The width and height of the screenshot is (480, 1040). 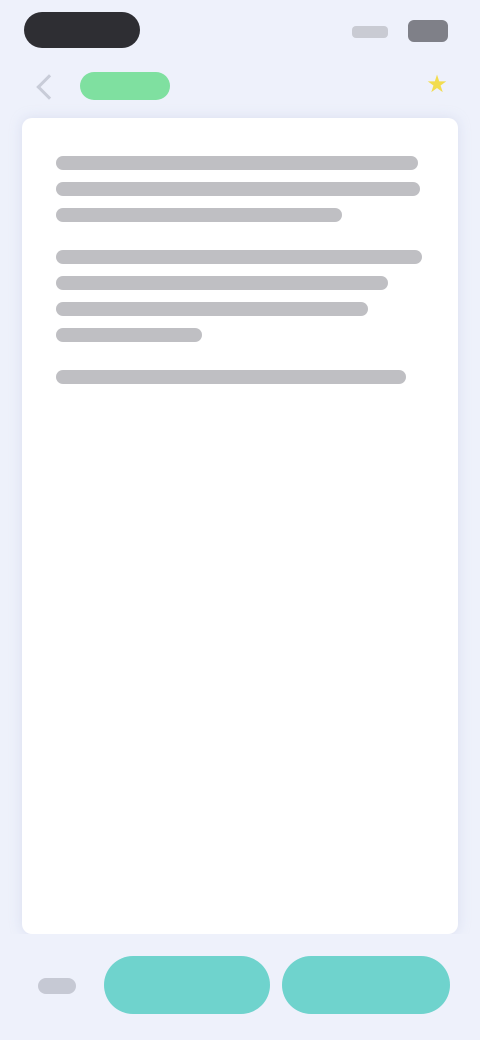 What do you see at coordinates (370, 32) in the screenshot?
I see `signal-icon` at bounding box center [370, 32].